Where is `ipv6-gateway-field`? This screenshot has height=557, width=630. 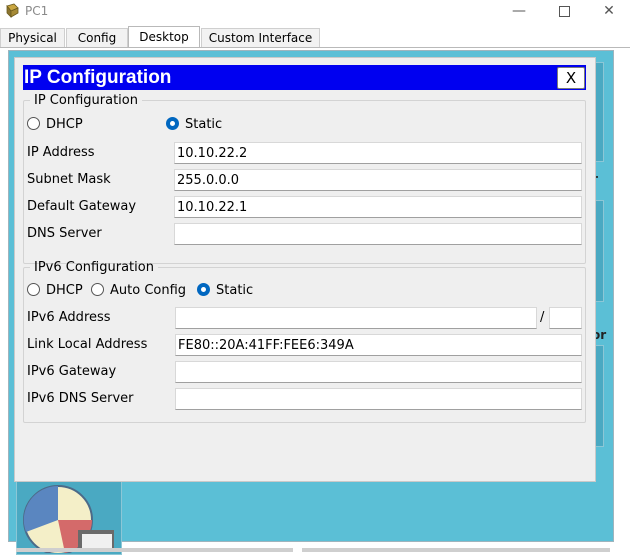 ipv6-gateway-field is located at coordinates (378, 372).